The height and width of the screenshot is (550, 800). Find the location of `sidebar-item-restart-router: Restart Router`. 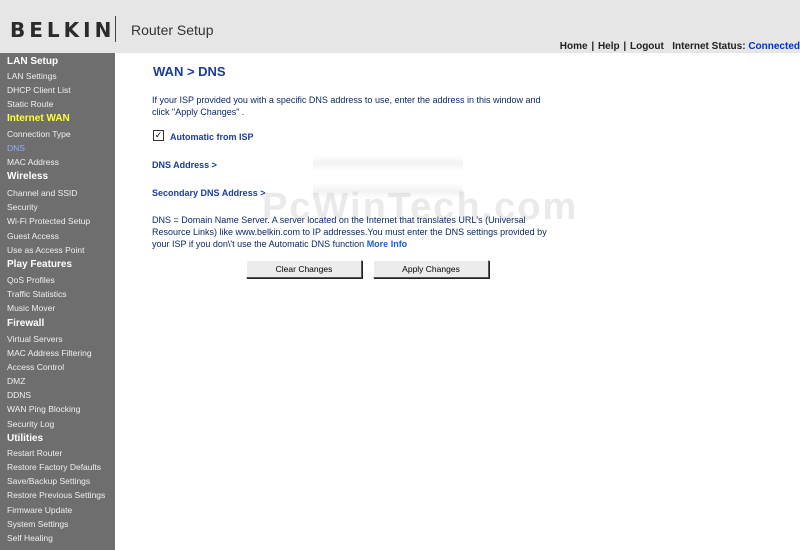

sidebar-item-restart-router: Restart Router is located at coordinates (34, 453).